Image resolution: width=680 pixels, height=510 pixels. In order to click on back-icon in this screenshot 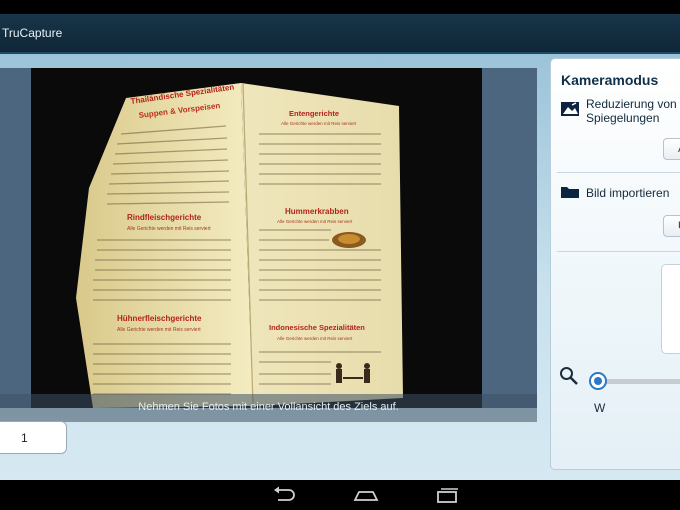, I will do `click(284, 497)`.